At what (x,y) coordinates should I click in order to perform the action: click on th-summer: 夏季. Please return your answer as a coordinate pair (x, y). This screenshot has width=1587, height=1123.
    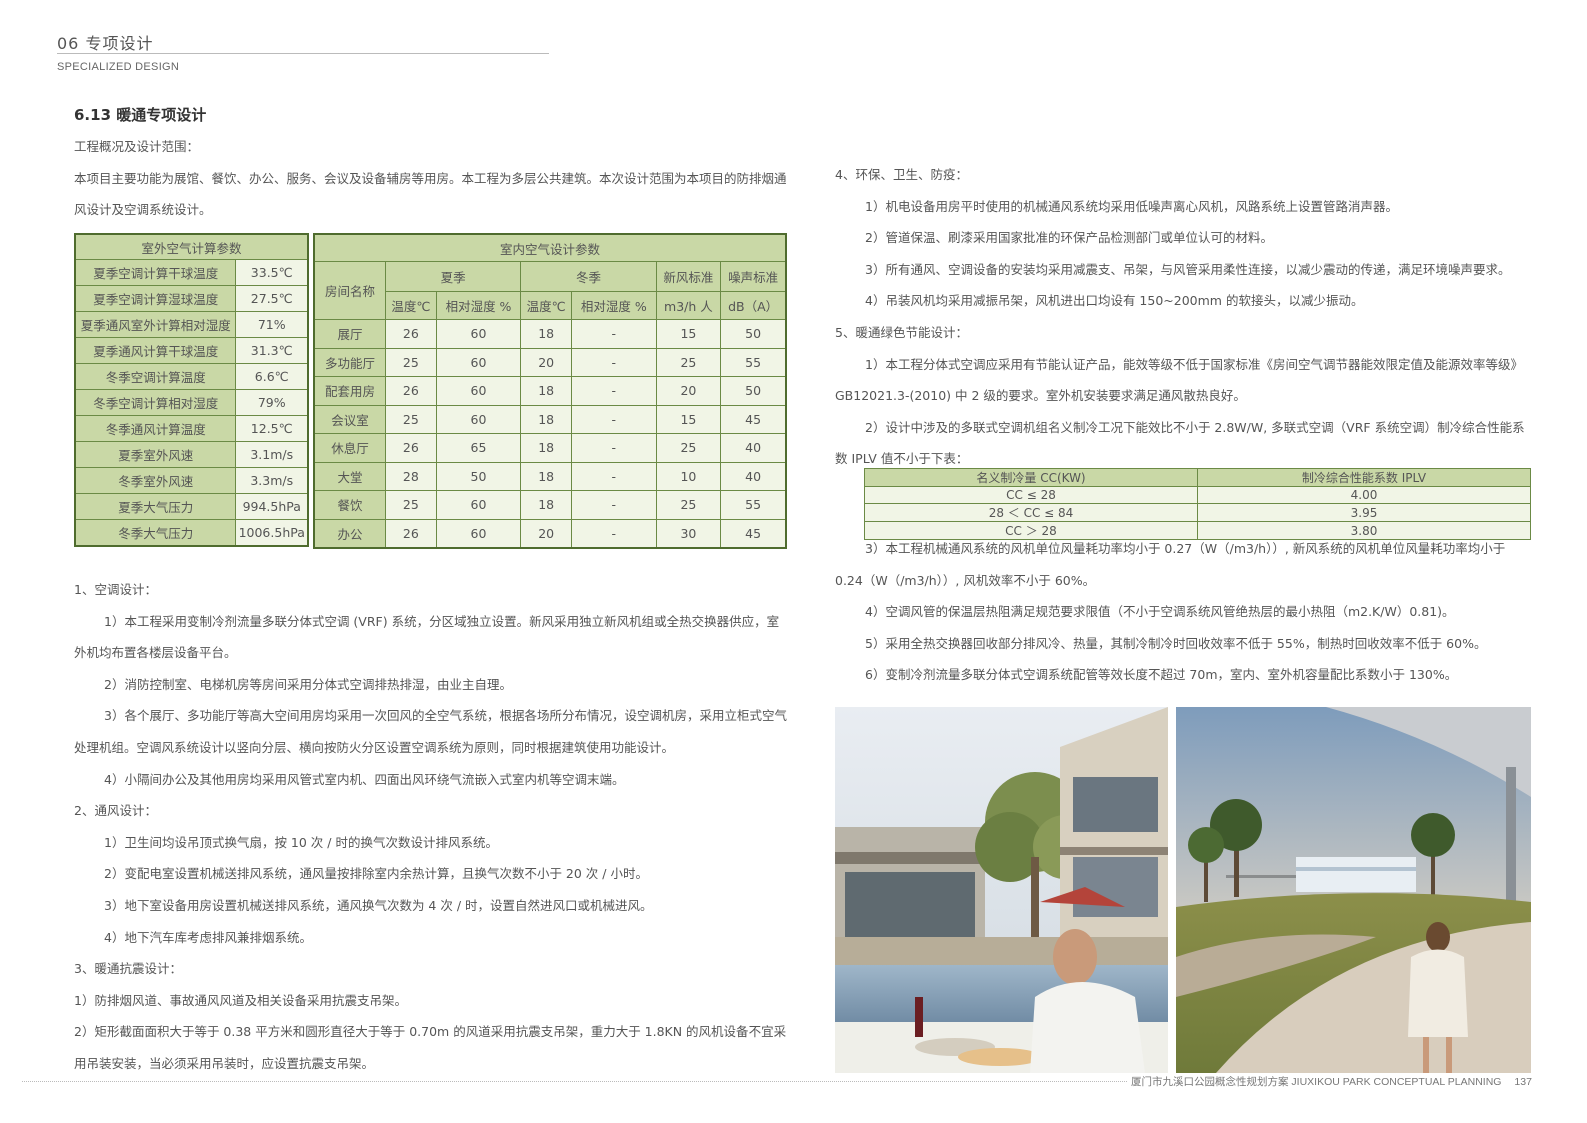
    Looking at the image, I should click on (453, 276).